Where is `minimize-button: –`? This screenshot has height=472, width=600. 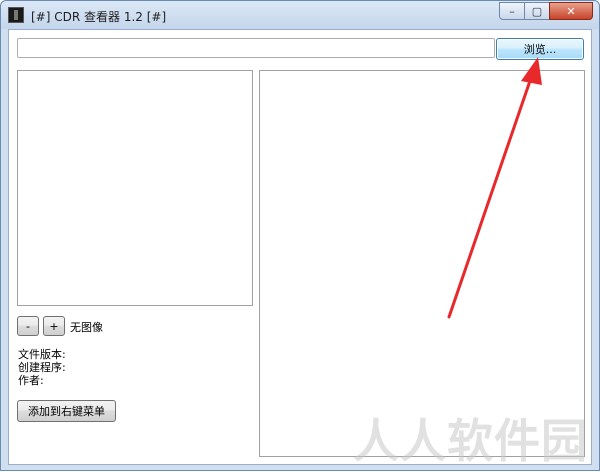 minimize-button: – is located at coordinates (512, 11).